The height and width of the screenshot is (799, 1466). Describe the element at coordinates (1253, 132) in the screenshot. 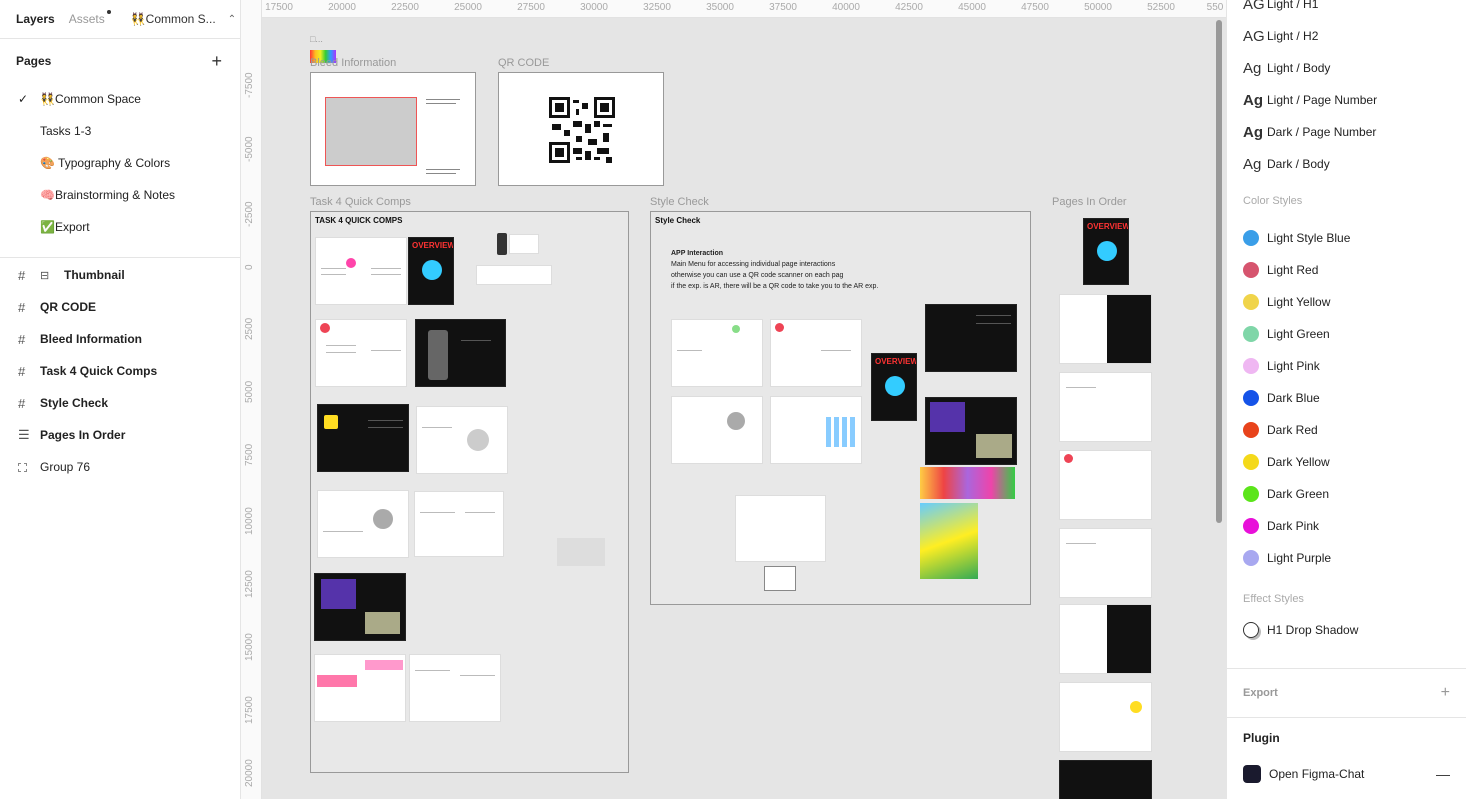

I see `text-style-icon: Ag` at that location.